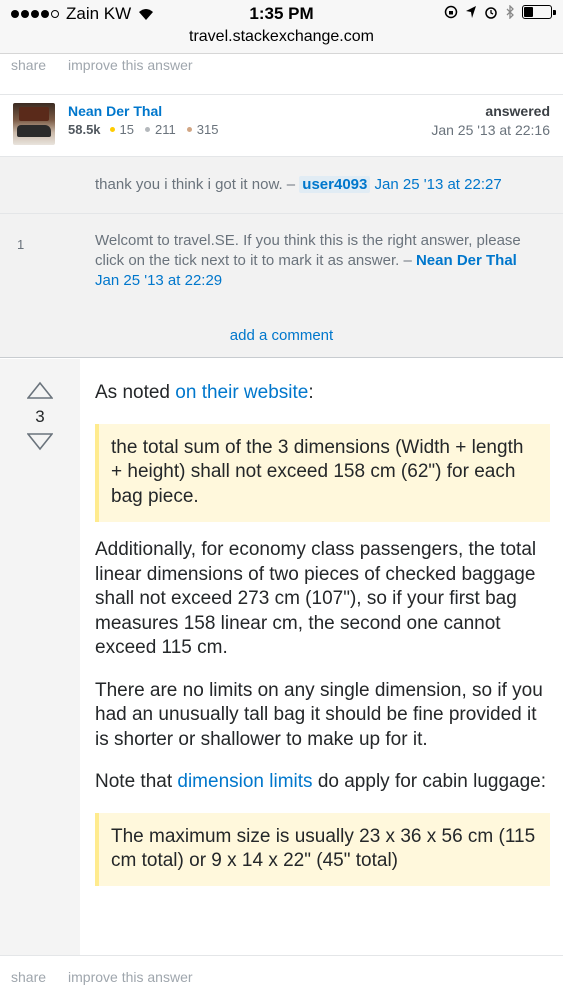  What do you see at coordinates (491, 13) in the screenshot?
I see `alarm-icon` at bounding box center [491, 13].